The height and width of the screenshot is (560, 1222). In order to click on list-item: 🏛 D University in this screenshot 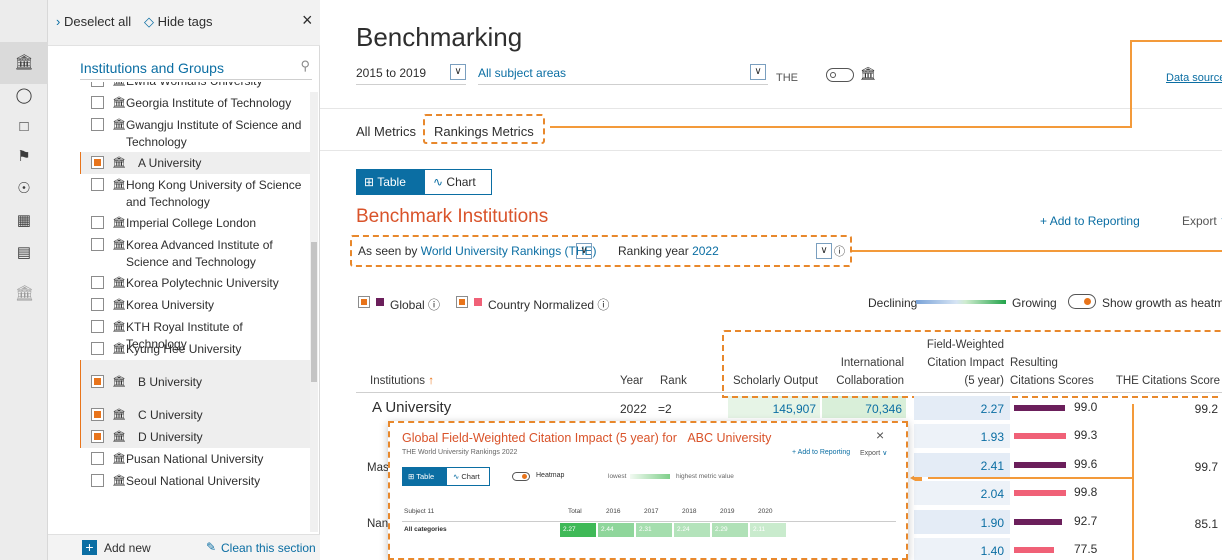, I will do `click(196, 437)`.